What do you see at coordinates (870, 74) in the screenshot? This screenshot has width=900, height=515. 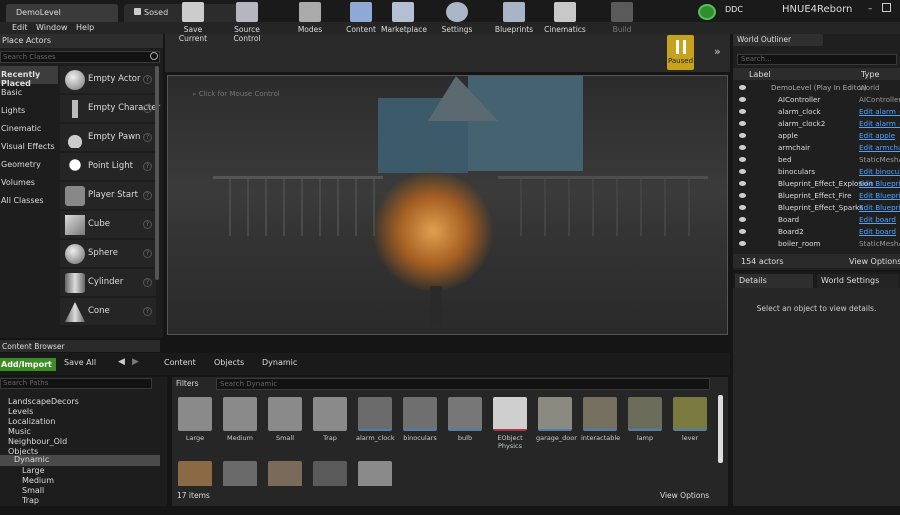 I see `type-column-header: Type` at bounding box center [870, 74].